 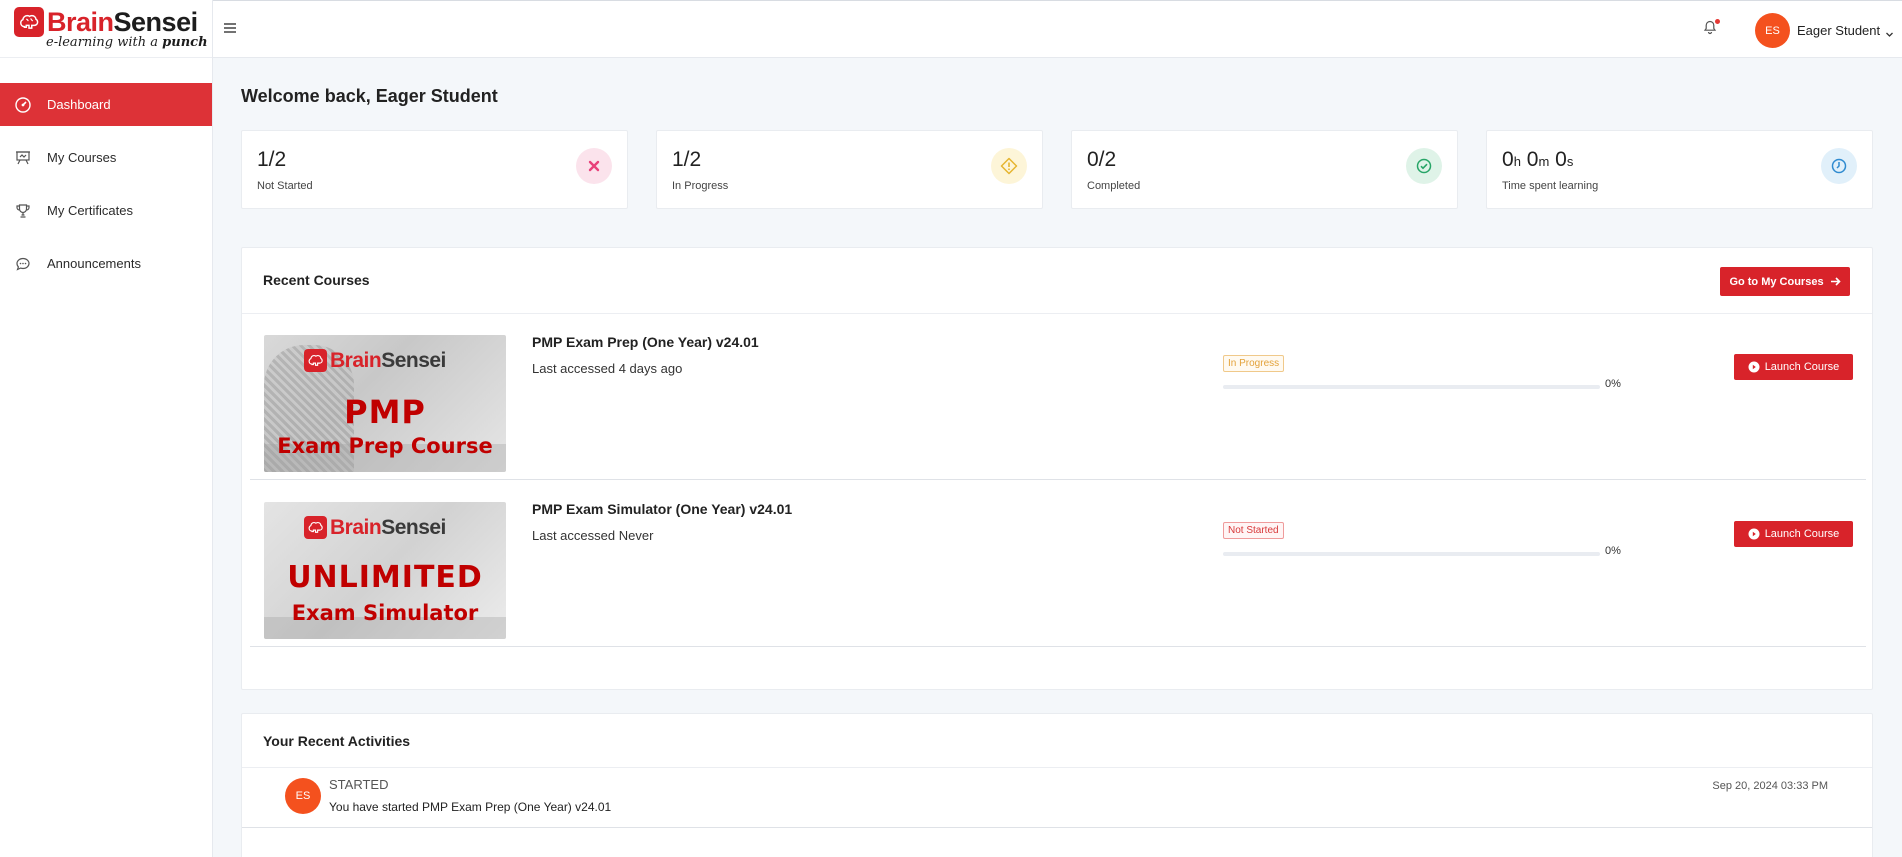 I want to click on thumbnail-subtitle: Exam Simulator, so click(x=385, y=613).